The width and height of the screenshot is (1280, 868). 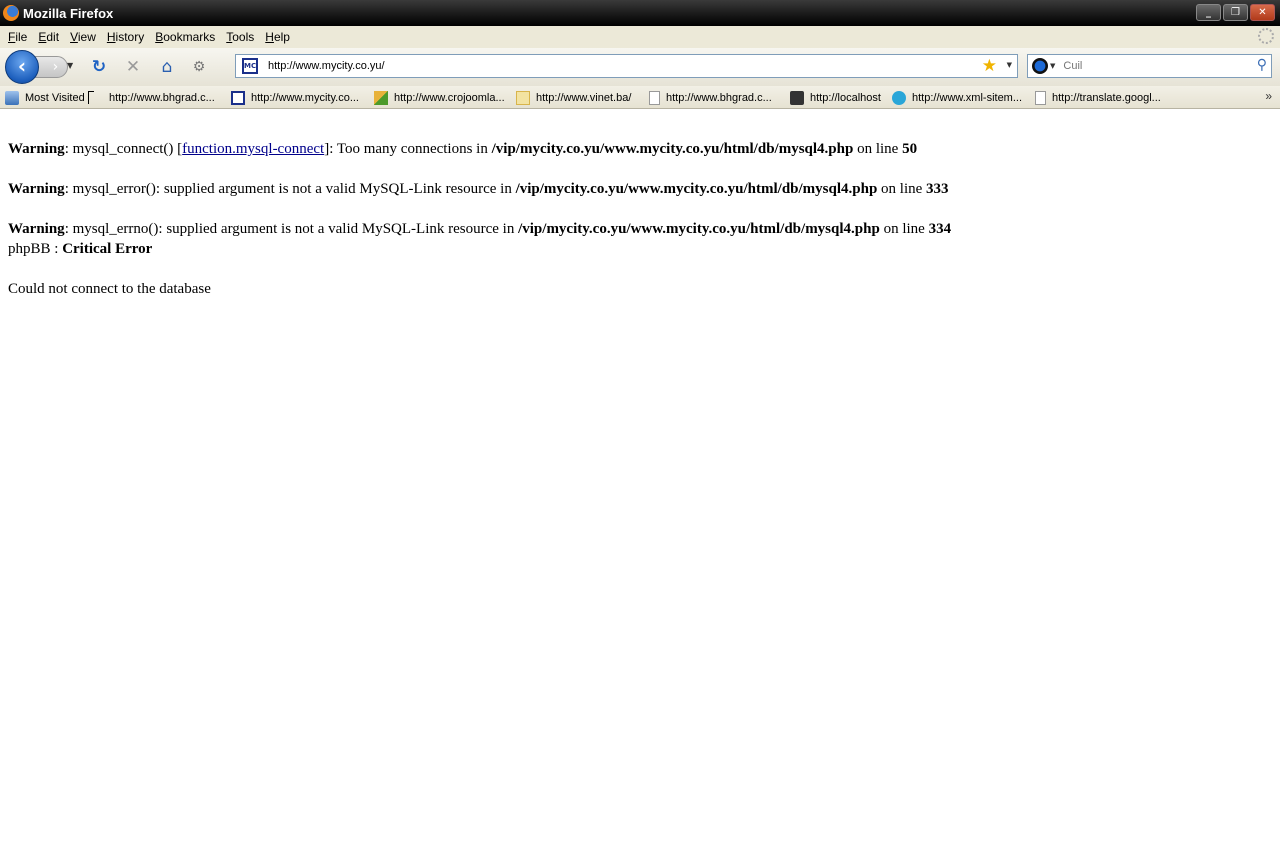 What do you see at coordinates (989, 66) in the screenshot?
I see `bookmark-star-icon: ★` at bounding box center [989, 66].